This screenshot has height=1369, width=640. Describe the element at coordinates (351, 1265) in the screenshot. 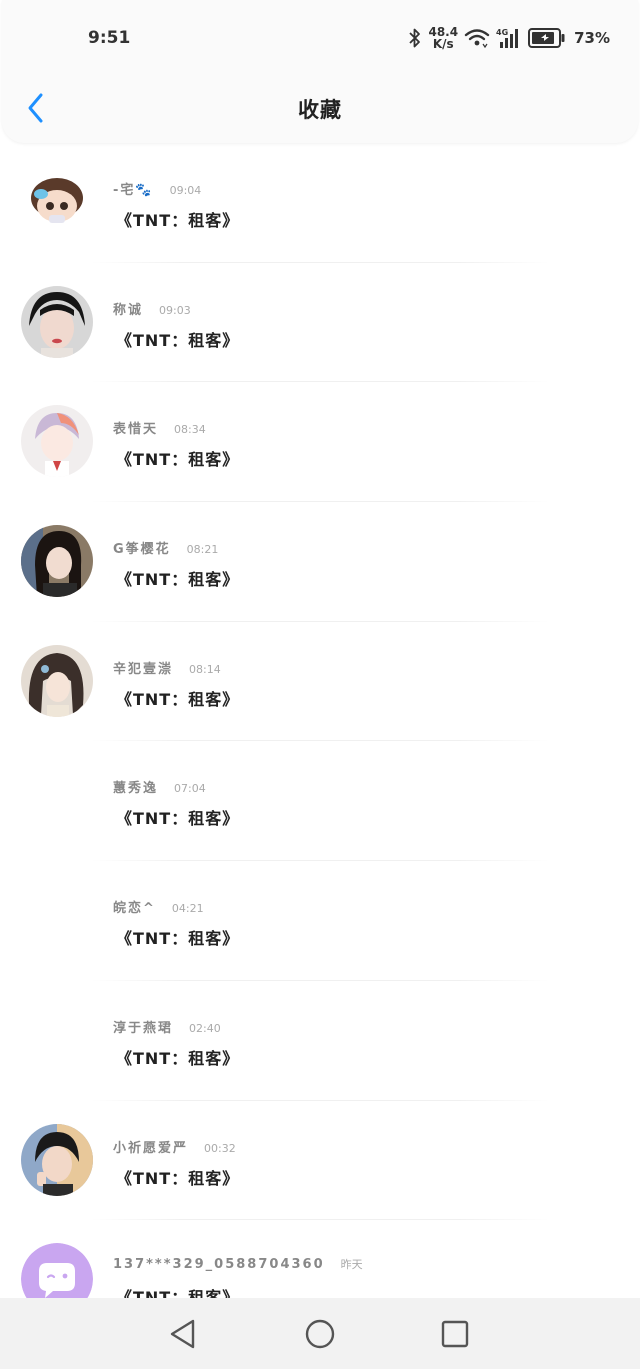

I see `item-time: 昨天` at that location.